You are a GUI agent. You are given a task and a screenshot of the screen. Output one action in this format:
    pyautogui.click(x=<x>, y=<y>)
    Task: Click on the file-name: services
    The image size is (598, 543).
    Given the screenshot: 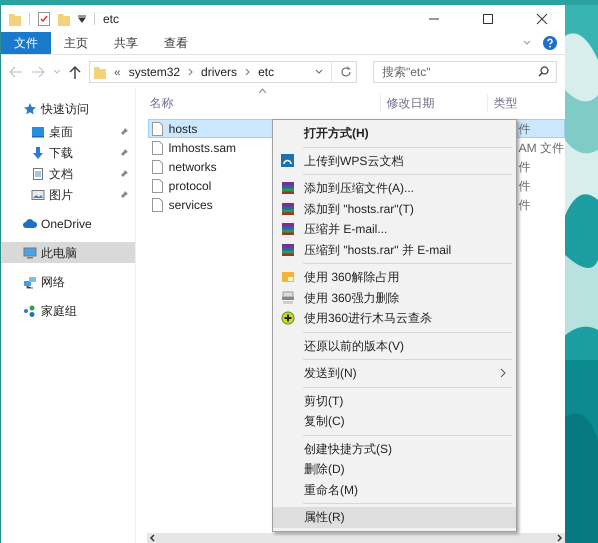 What is the action you would take?
    pyautogui.click(x=190, y=205)
    